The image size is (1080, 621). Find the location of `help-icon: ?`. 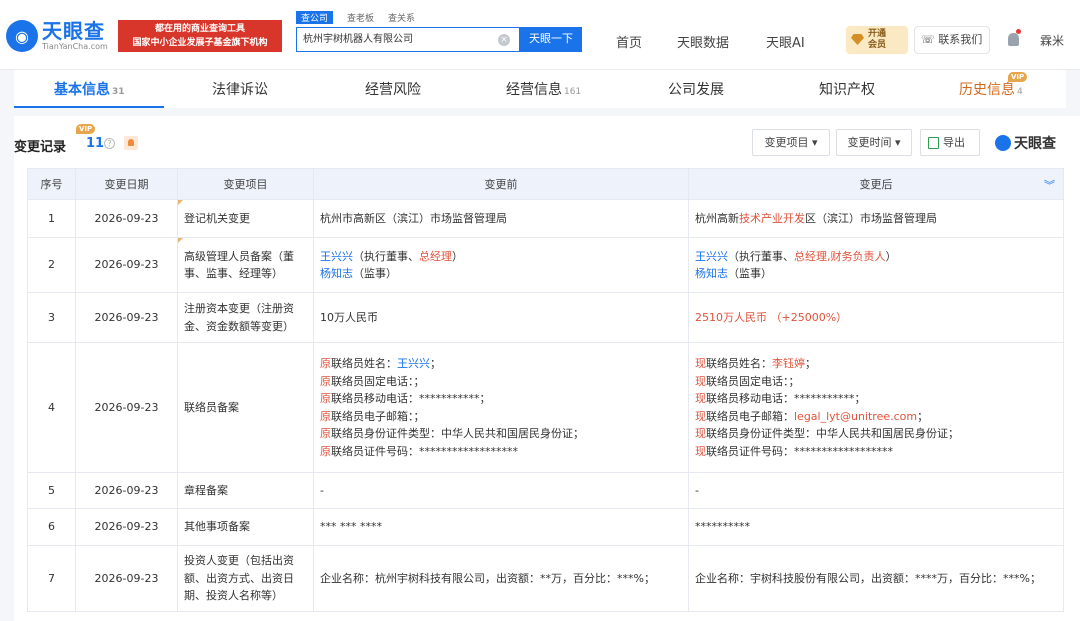

help-icon: ? is located at coordinates (109, 143).